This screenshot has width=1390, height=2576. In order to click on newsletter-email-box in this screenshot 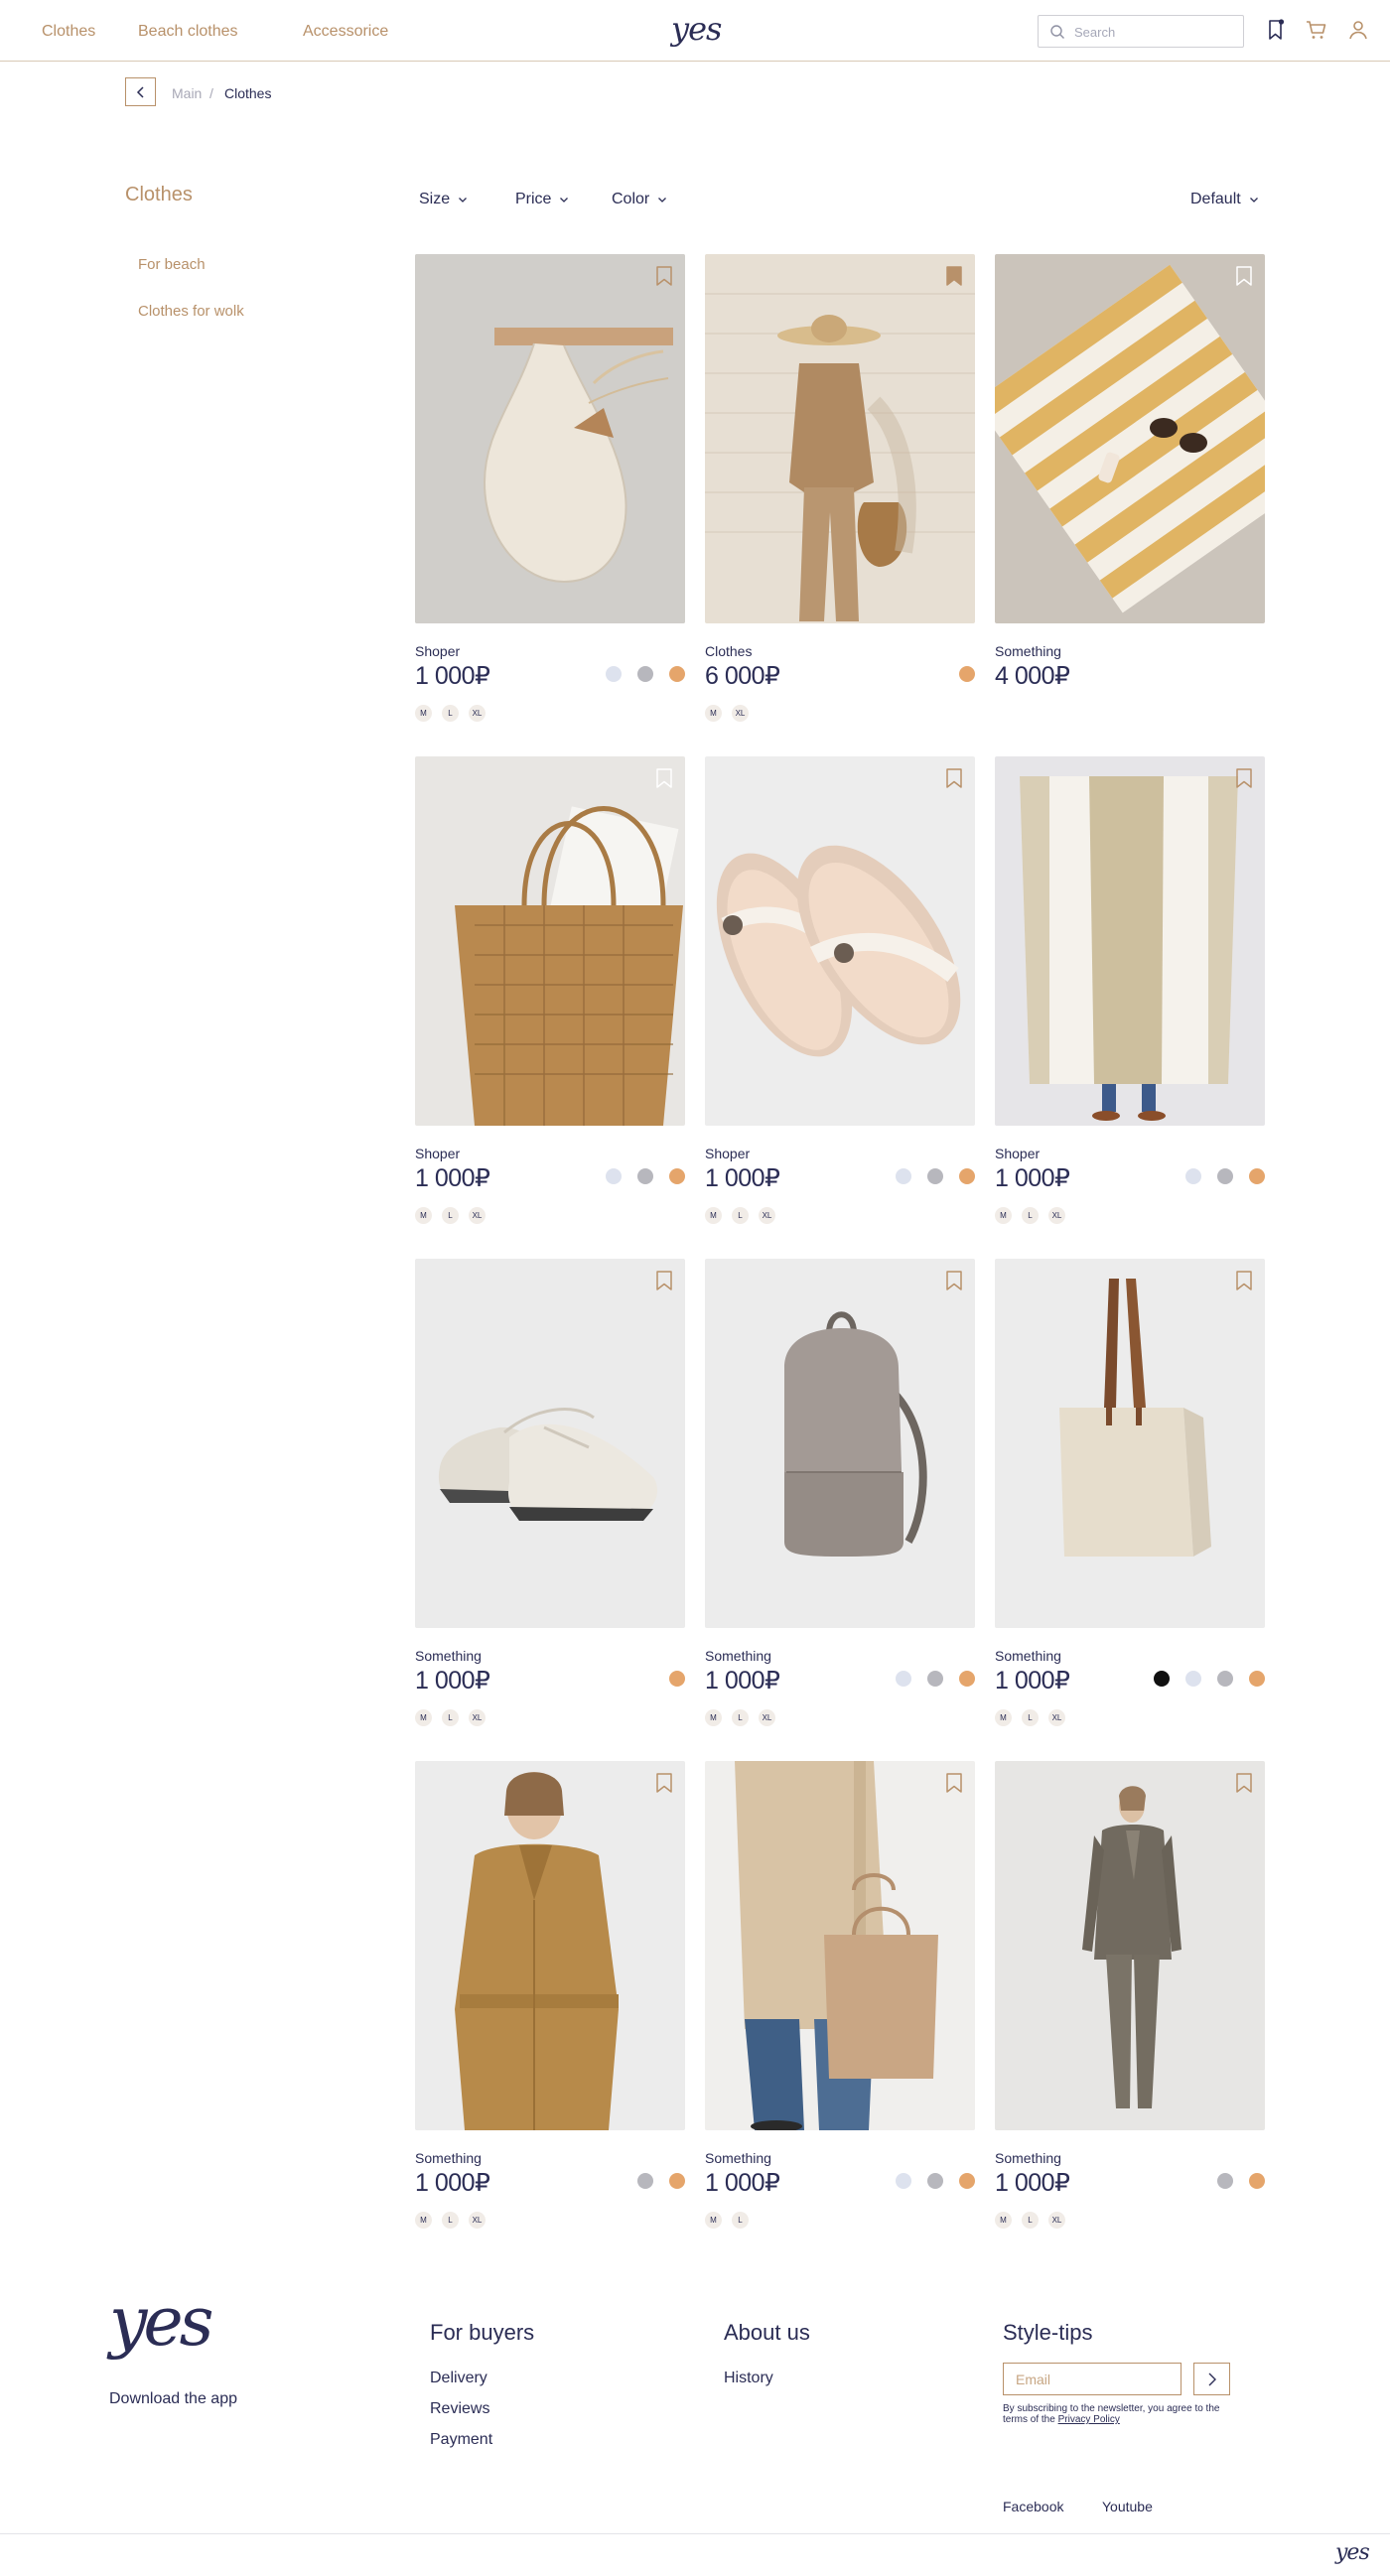, I will do `click(1092, 2379)`.